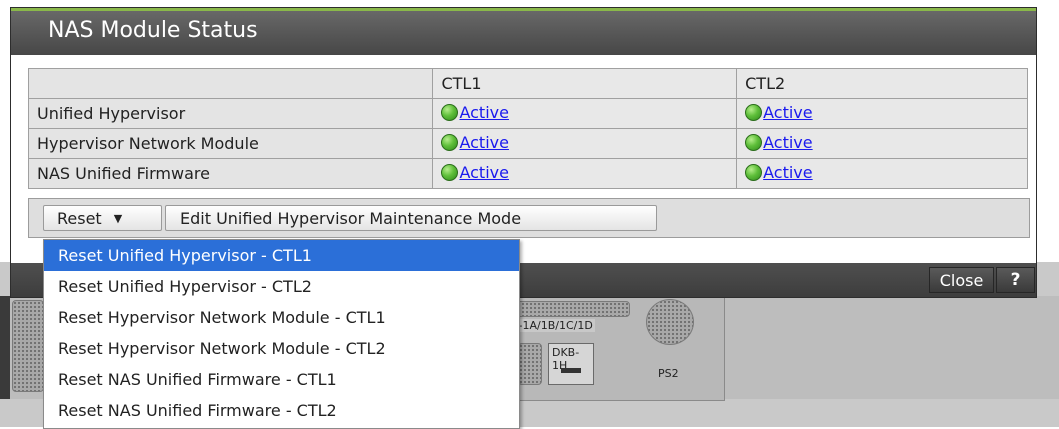 The width and height of the screenshot is (1059, 429). What do you see at coordinates (882, 83) in the screenshot?
I see `column-header-ctl2: CTL2` at bounding box center [882, 83].